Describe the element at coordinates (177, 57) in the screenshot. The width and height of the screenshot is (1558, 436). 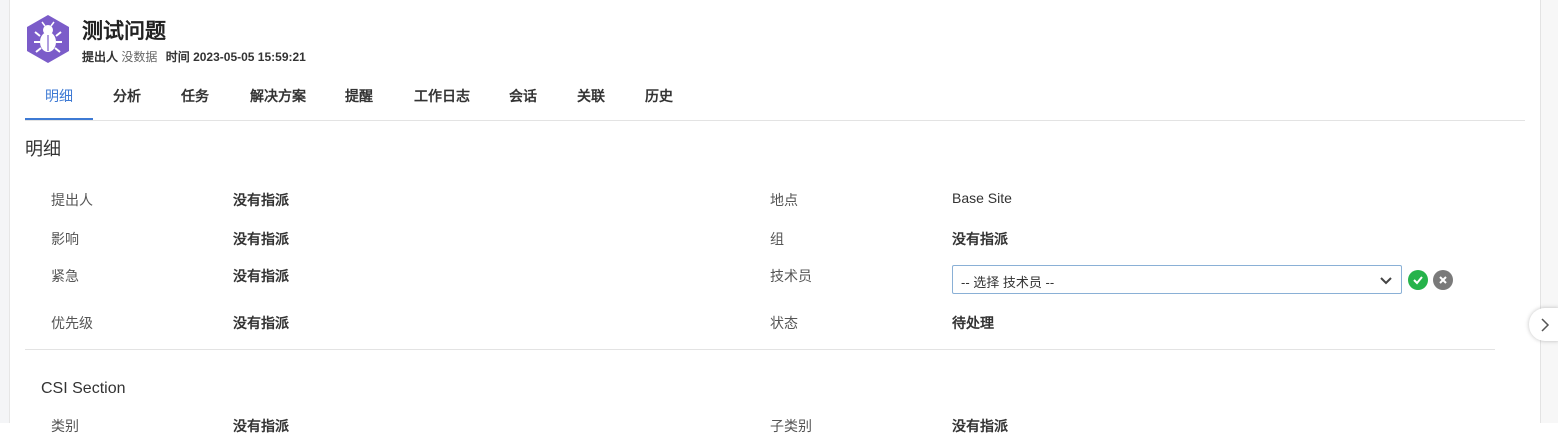
I see `time-label: 时间` at that location.